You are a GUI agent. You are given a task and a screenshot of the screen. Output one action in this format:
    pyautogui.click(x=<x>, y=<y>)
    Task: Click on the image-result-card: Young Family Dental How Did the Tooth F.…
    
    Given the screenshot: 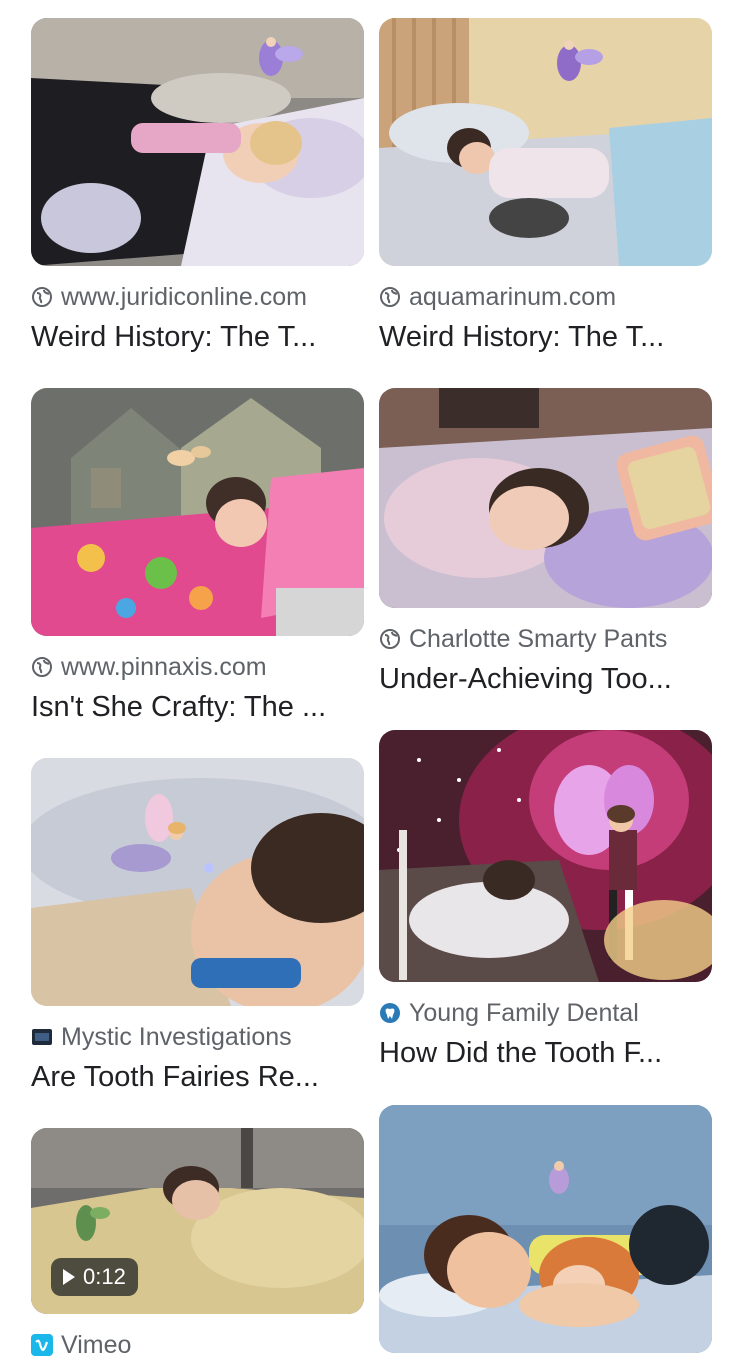 What is the action you would take?
    pyautogui.click(x=545, y=900)
    